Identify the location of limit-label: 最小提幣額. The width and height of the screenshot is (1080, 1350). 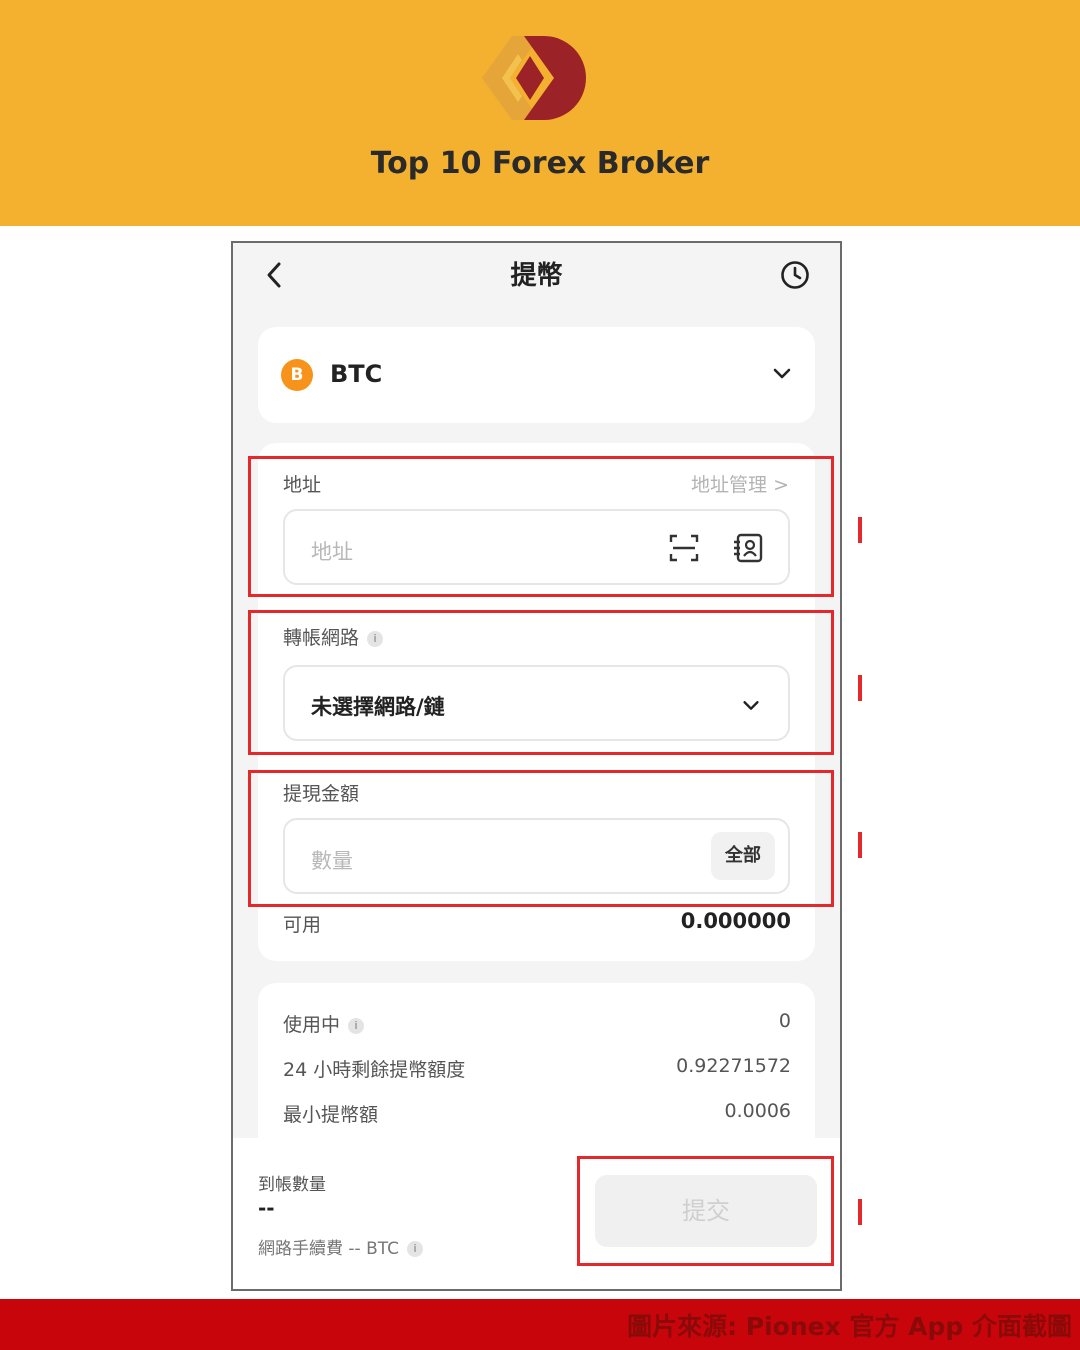
(331, 1115).